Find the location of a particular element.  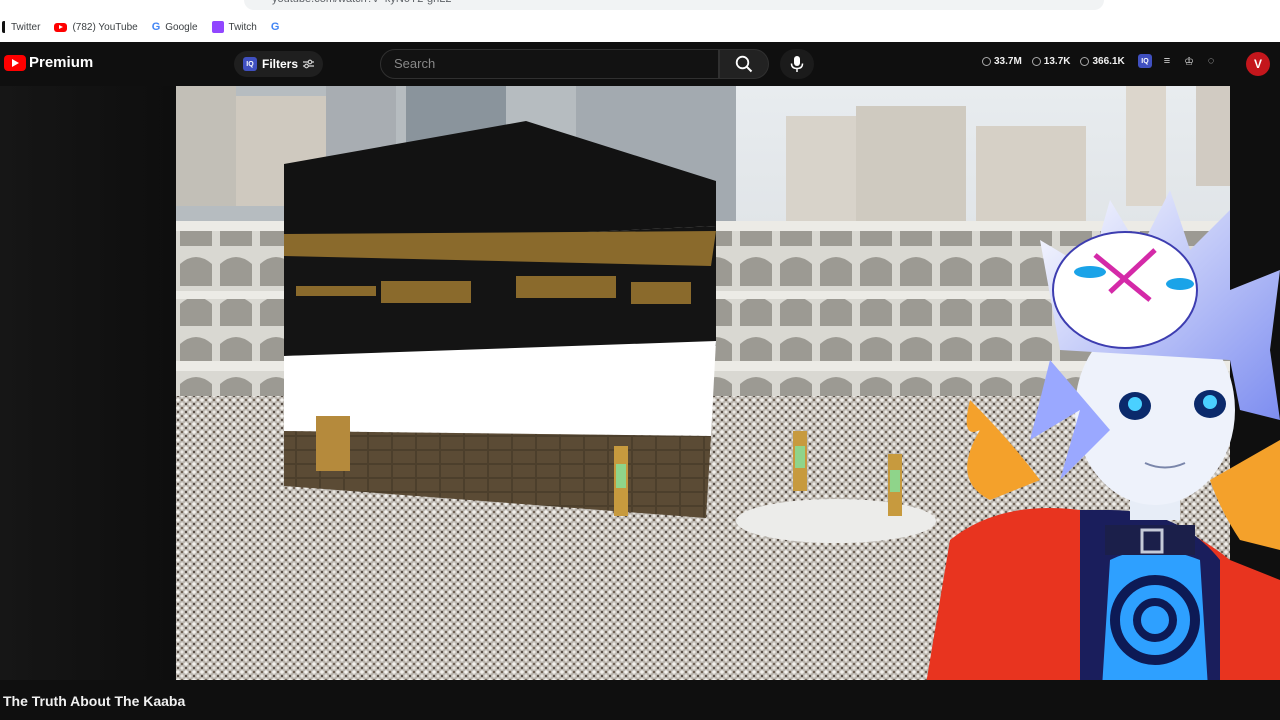

youtube-premium-logo: Premium is located at coordinates (48, 62).